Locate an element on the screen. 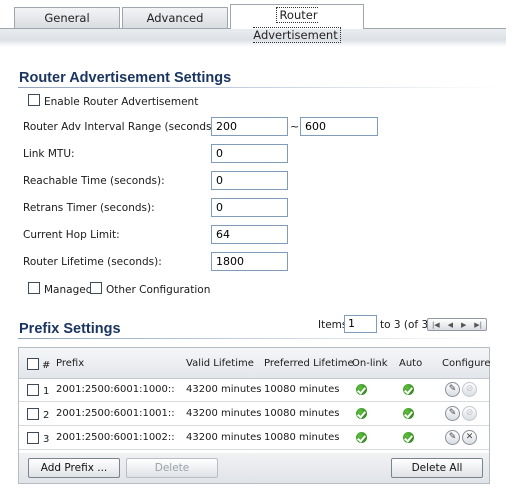  items-range-text: to 3 (of 3) is located at coordinates (406, 325).